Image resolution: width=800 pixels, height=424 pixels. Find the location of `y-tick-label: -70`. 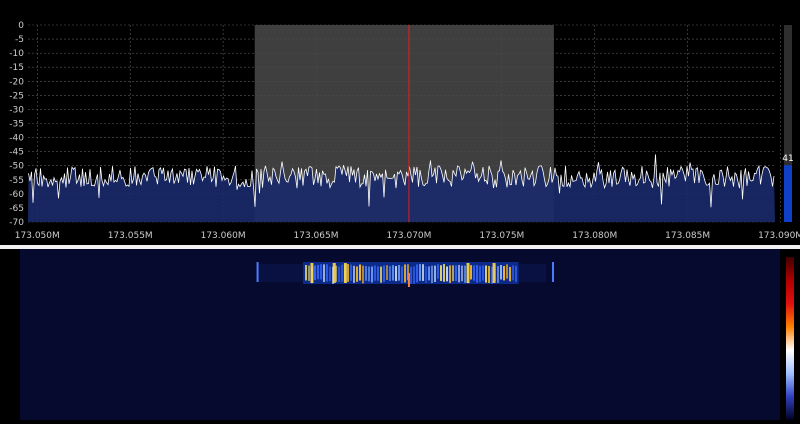

y-tick-label: -70 is located at coordinates (16, 223).